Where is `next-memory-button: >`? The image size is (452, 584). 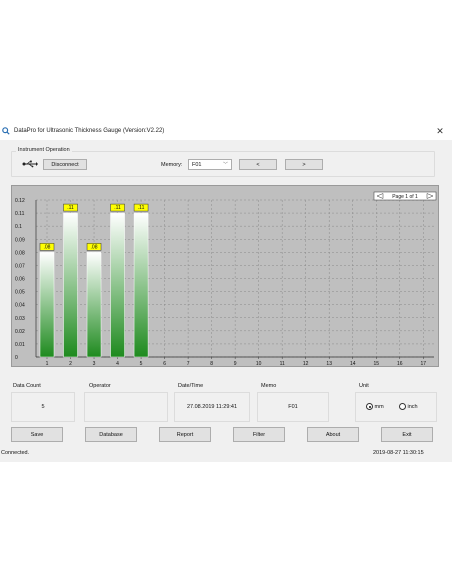
next-memory-button: > is located at coordinates (304, 164).